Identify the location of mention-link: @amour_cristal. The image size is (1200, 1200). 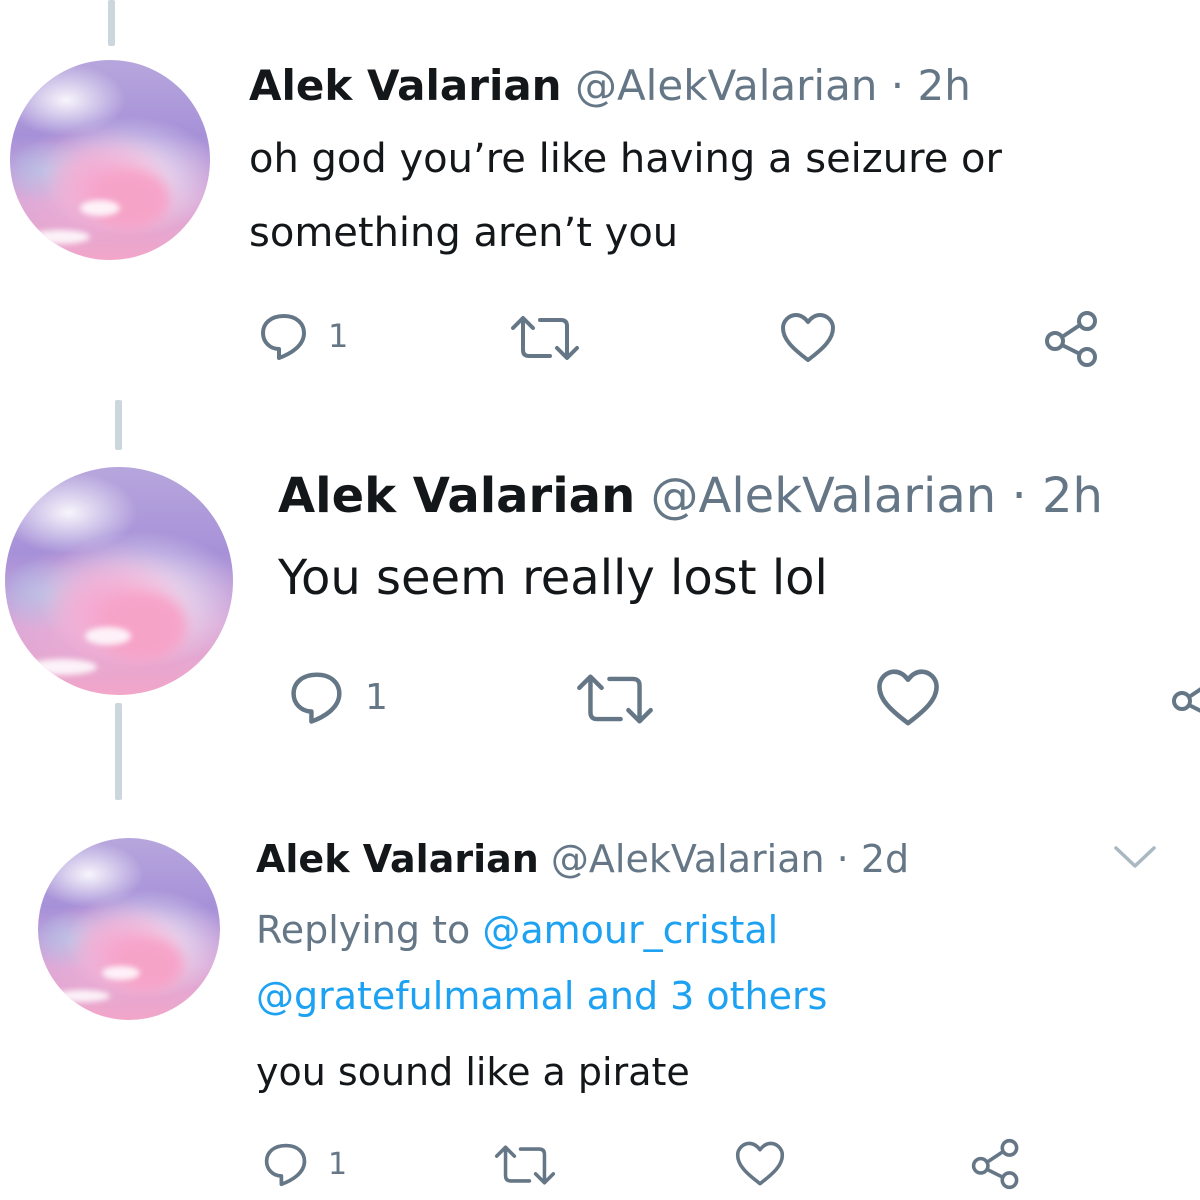
(630, 930).